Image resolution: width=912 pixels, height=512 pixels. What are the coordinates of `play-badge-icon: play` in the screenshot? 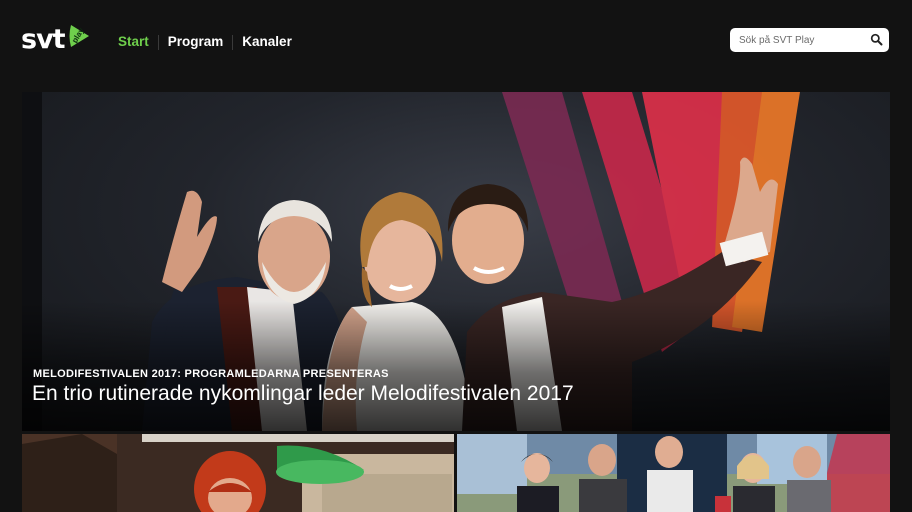 It's located at (79, 36).